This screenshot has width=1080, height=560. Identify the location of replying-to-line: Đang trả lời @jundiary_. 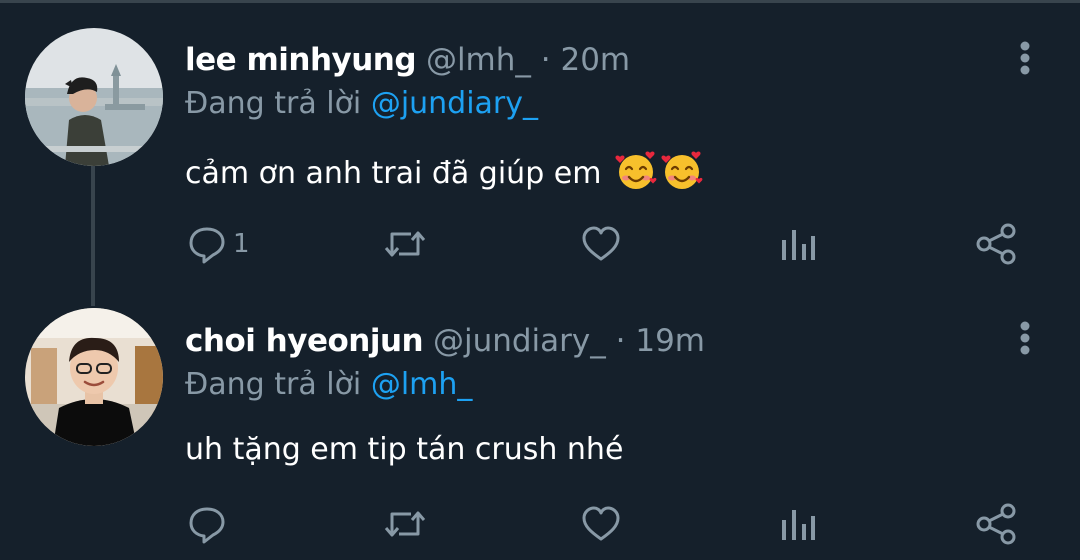
(361, 104).